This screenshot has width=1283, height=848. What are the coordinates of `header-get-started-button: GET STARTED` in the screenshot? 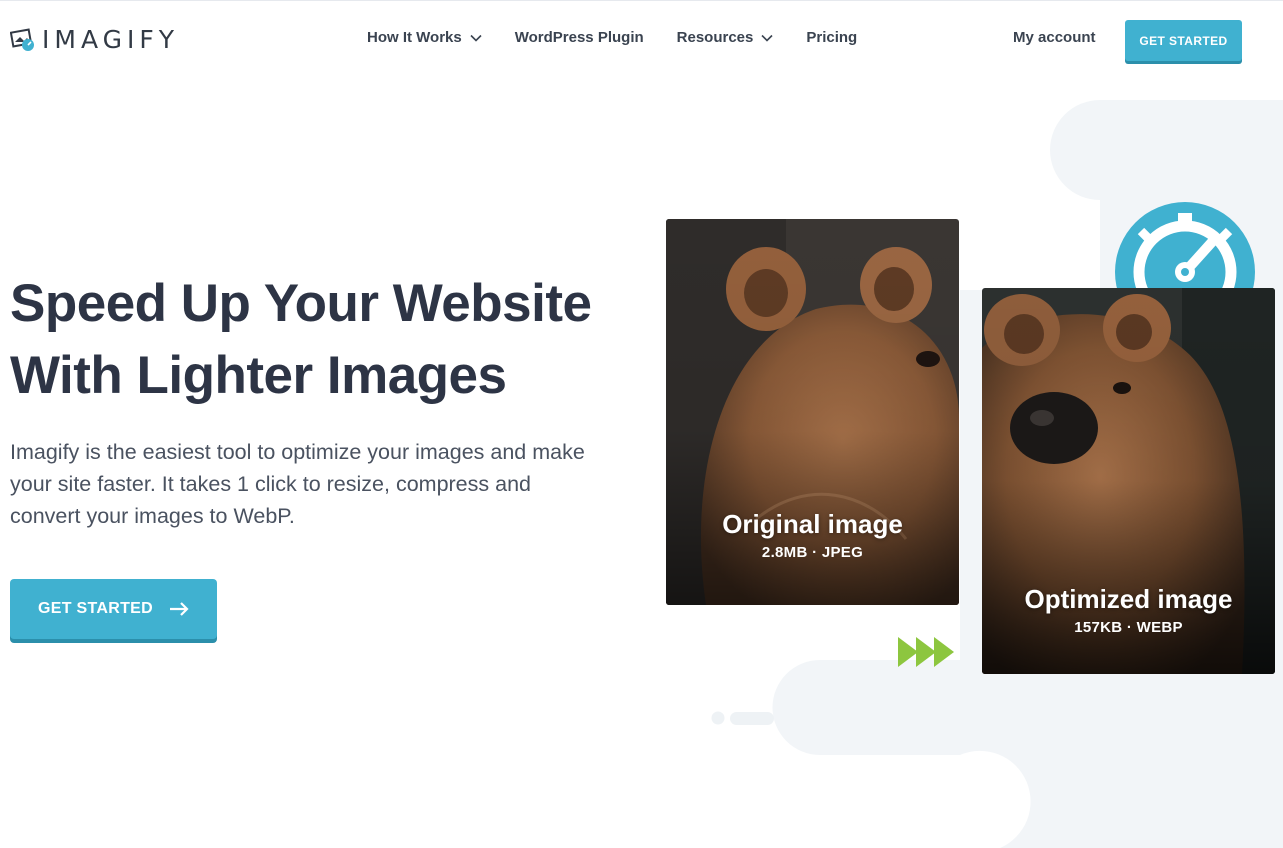 It's located at (1183, 40).